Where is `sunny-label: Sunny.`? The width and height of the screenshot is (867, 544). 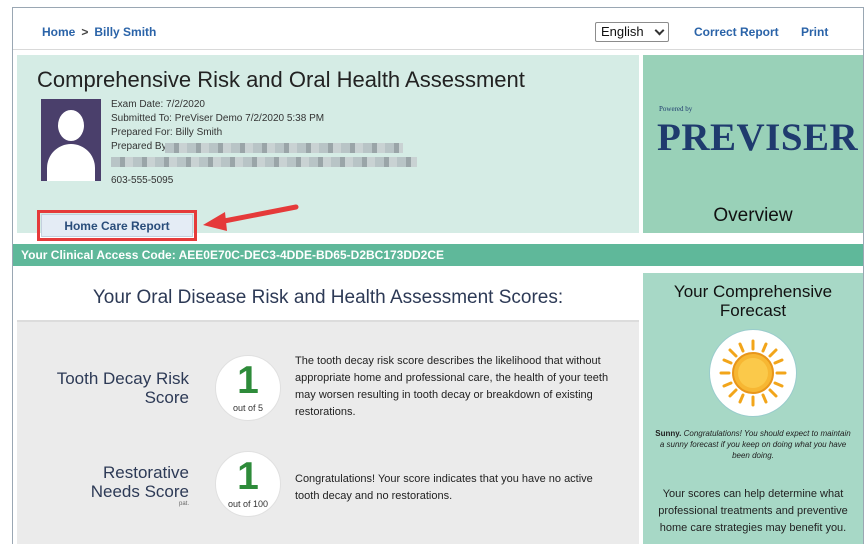 sunny-label: Sunny. is located at coordinates (668, 433).